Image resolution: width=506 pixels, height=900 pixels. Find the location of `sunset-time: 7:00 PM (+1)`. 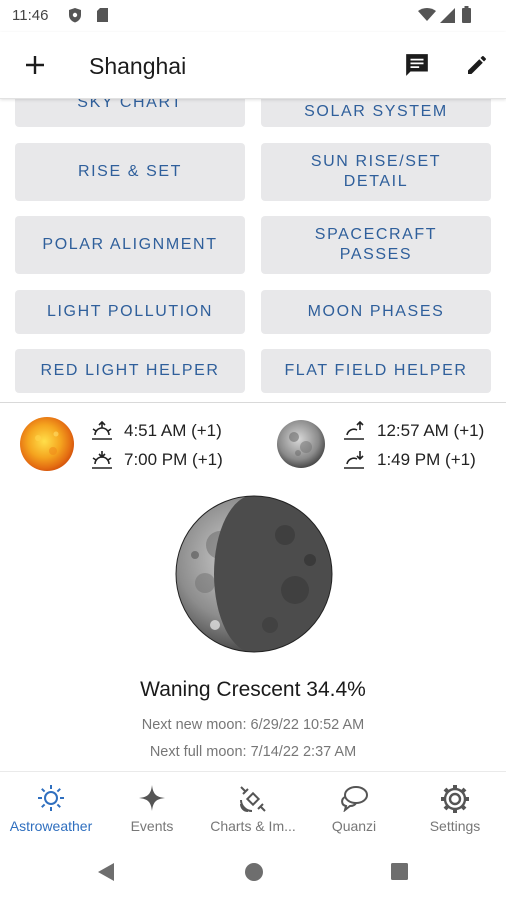

sunset-time: 7:00 PM (+1) is located at coordinates (173, 459).